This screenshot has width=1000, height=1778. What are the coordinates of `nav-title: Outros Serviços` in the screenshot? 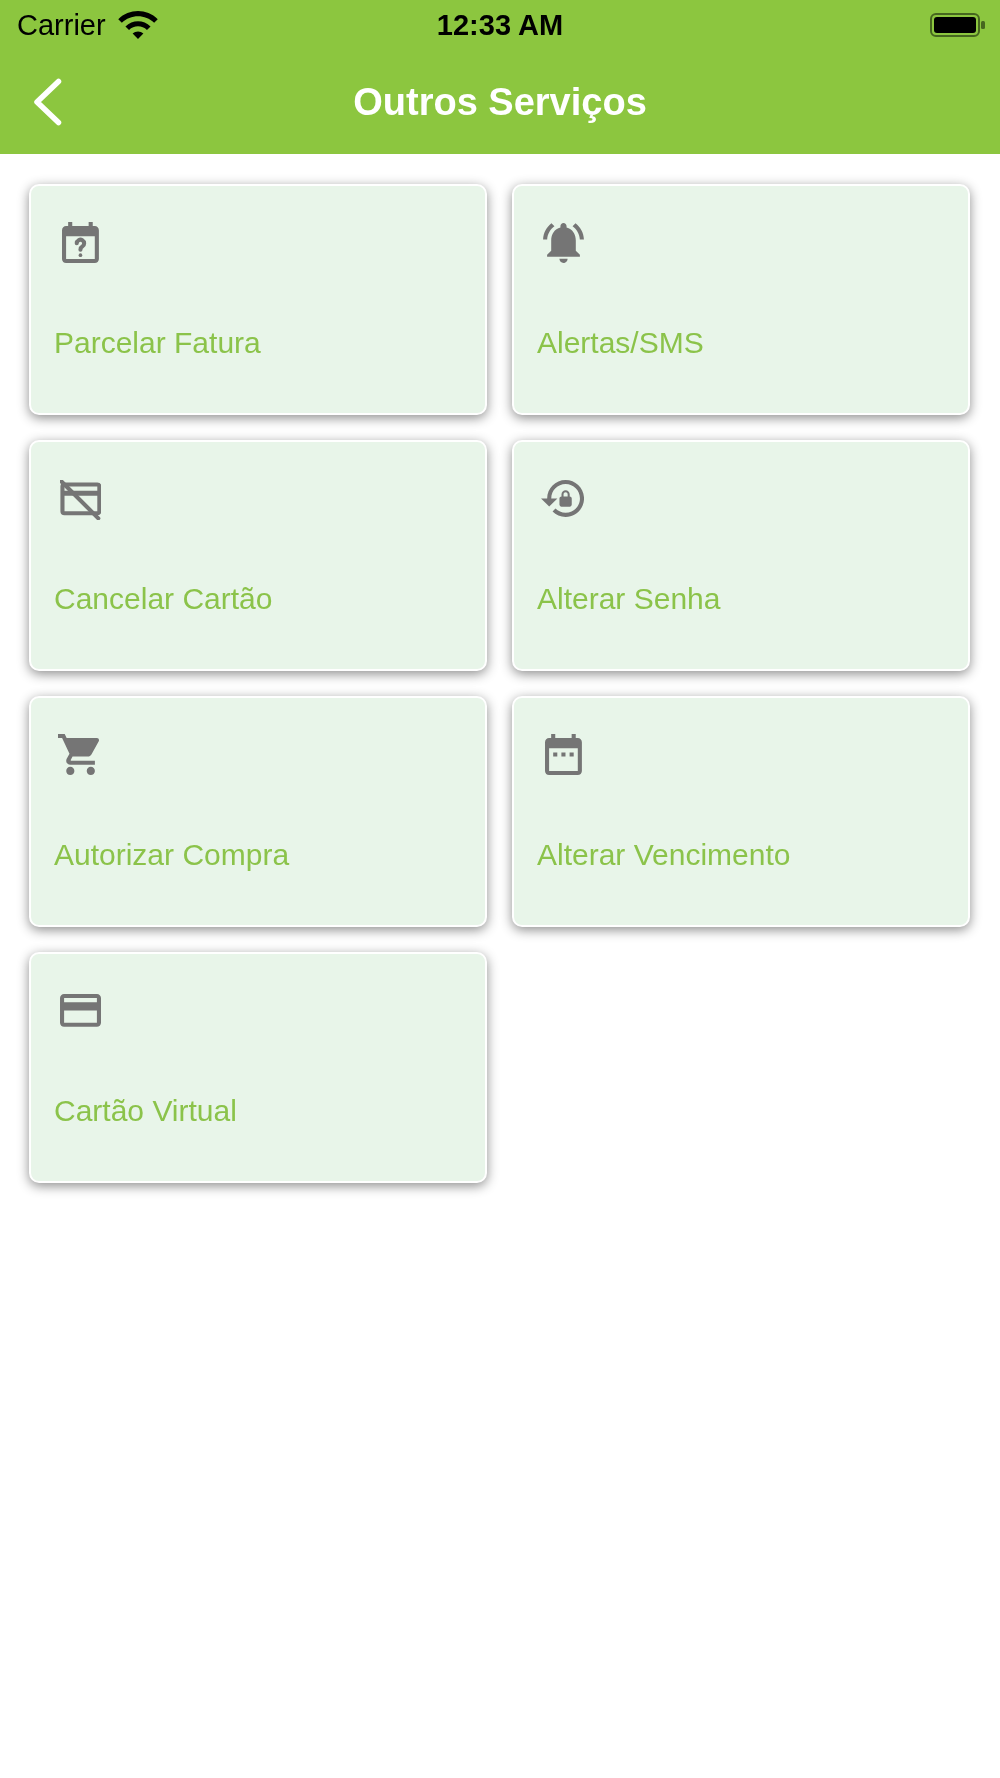 It's located at (500, 102).